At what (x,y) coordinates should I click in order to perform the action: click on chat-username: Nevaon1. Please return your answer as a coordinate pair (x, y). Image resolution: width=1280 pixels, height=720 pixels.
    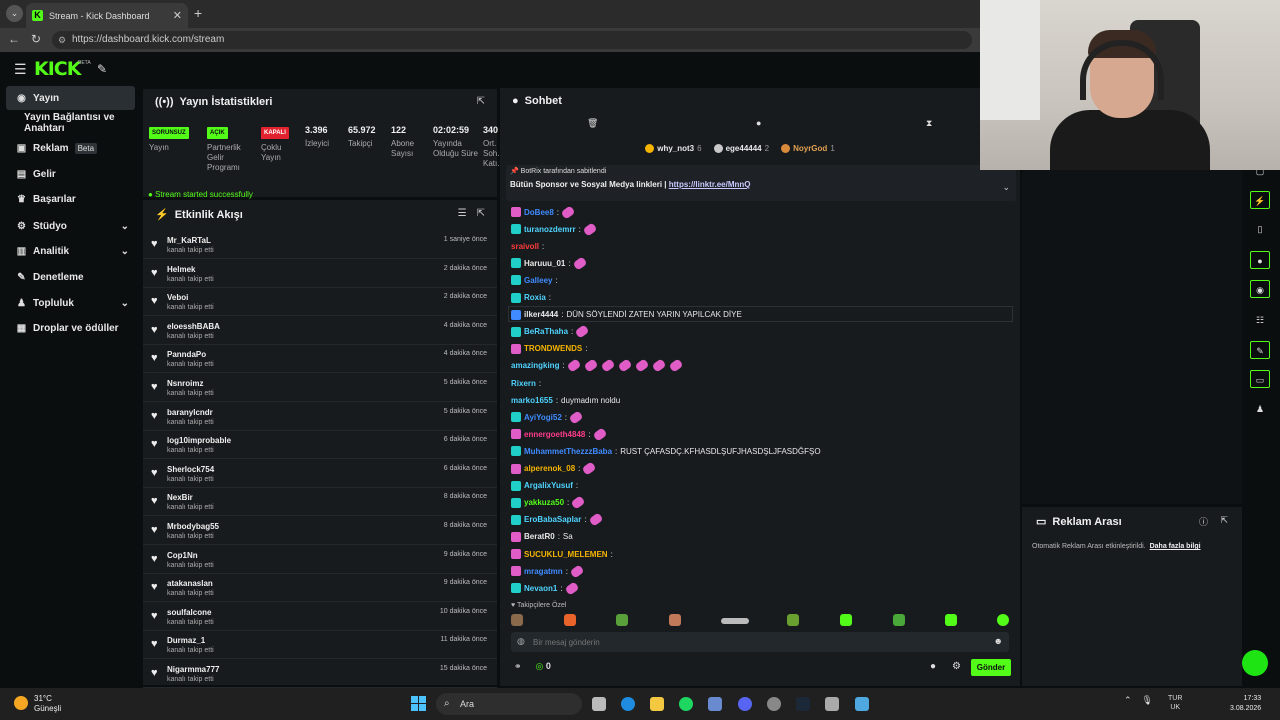
    Looking at the image, I should click on (540, 588).